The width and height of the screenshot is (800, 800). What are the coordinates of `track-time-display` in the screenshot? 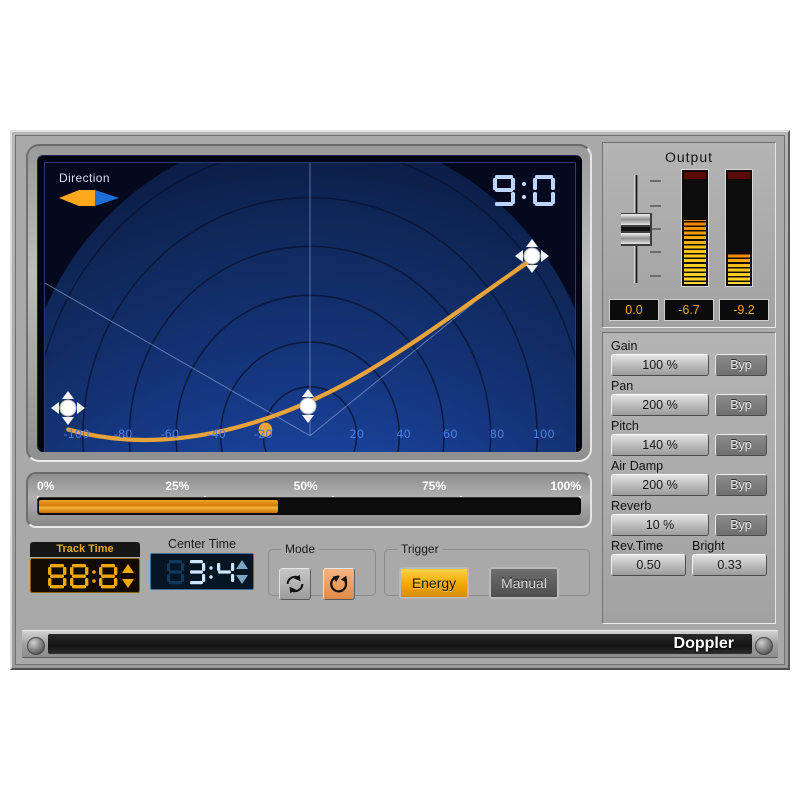 It's located at (85, 575).